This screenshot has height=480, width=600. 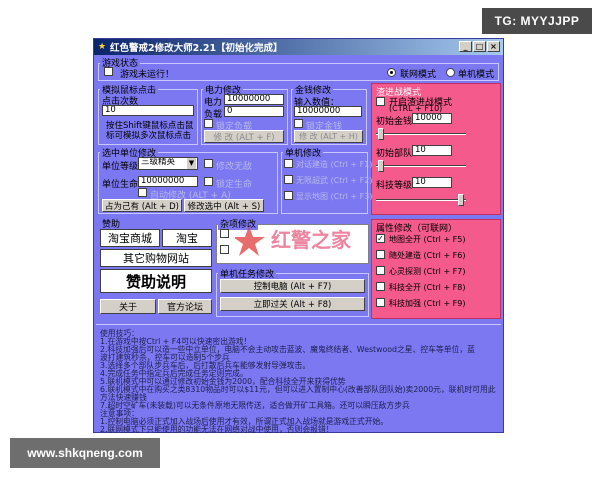 I want to click on initial-money-input: 10000, so click(x=432, y=118).